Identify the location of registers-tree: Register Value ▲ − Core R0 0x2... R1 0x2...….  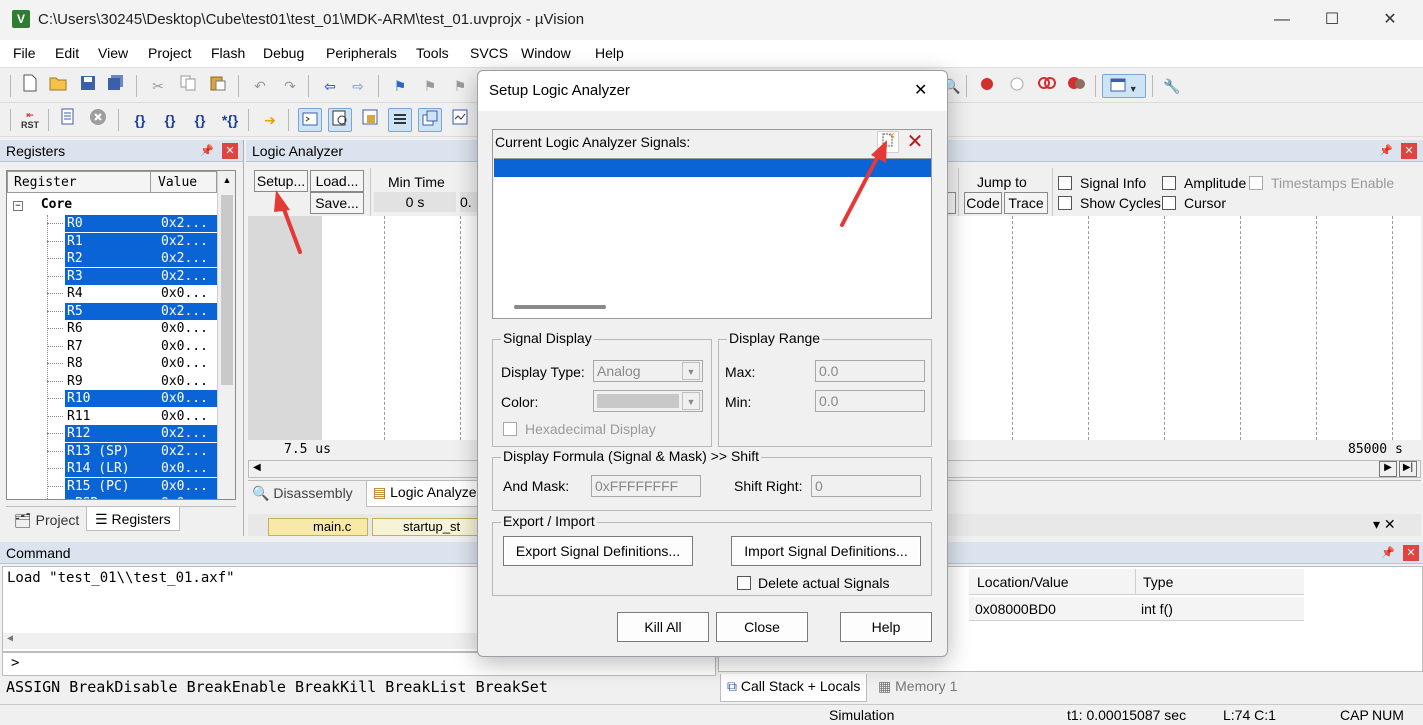
(121, 335).